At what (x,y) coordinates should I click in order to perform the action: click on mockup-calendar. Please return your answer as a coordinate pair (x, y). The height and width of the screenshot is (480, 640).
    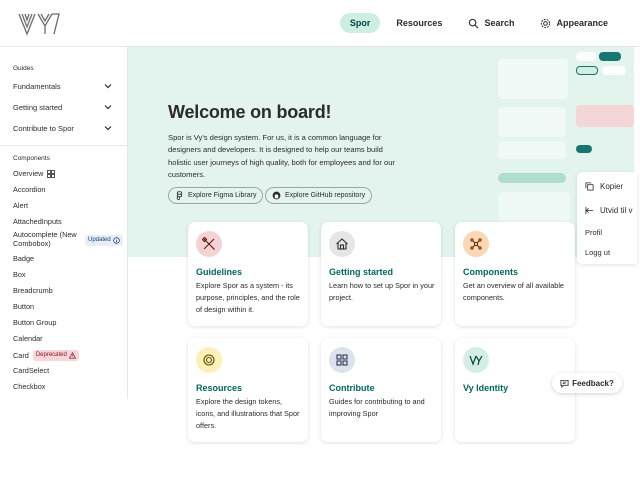
    Looking at the image, I should click on (534, 207).